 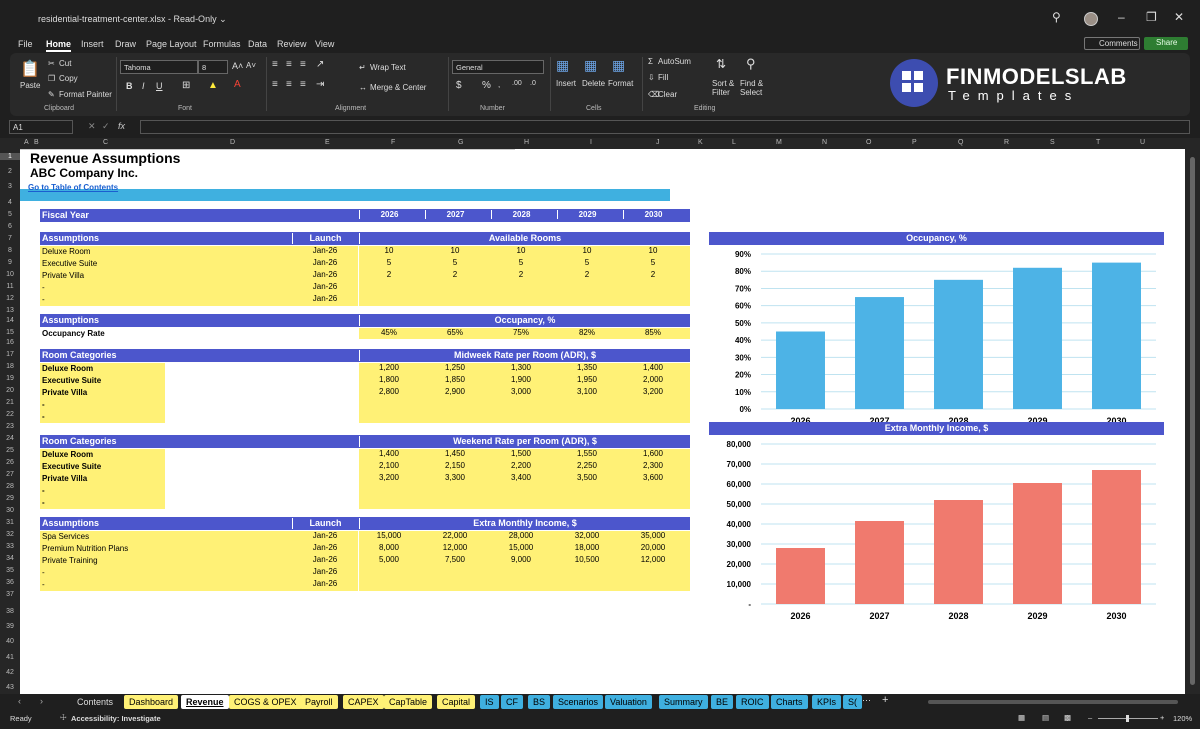 What do you see at coordinates (10, 262) in the screenshot?
I see `row-header-9: 9` at bounding box center [10, 262].